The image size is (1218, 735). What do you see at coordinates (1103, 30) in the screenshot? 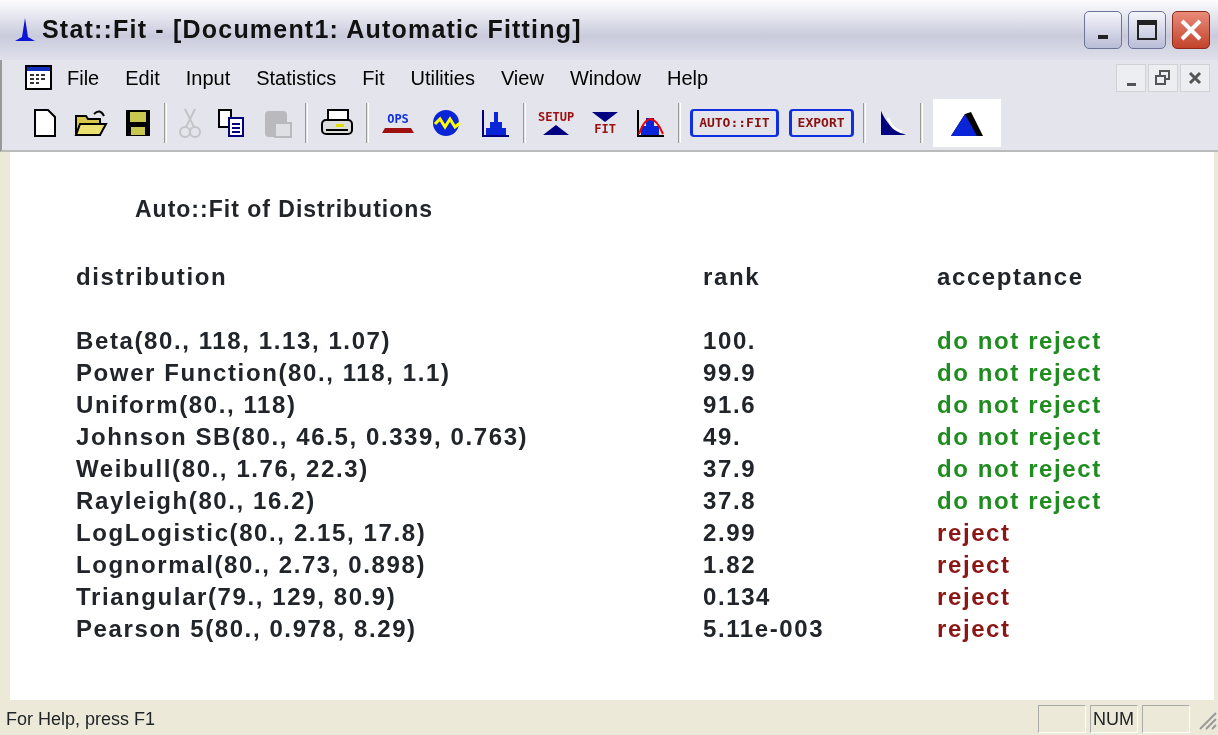
I see `minimize-button` at bounding box center [1103, 30].